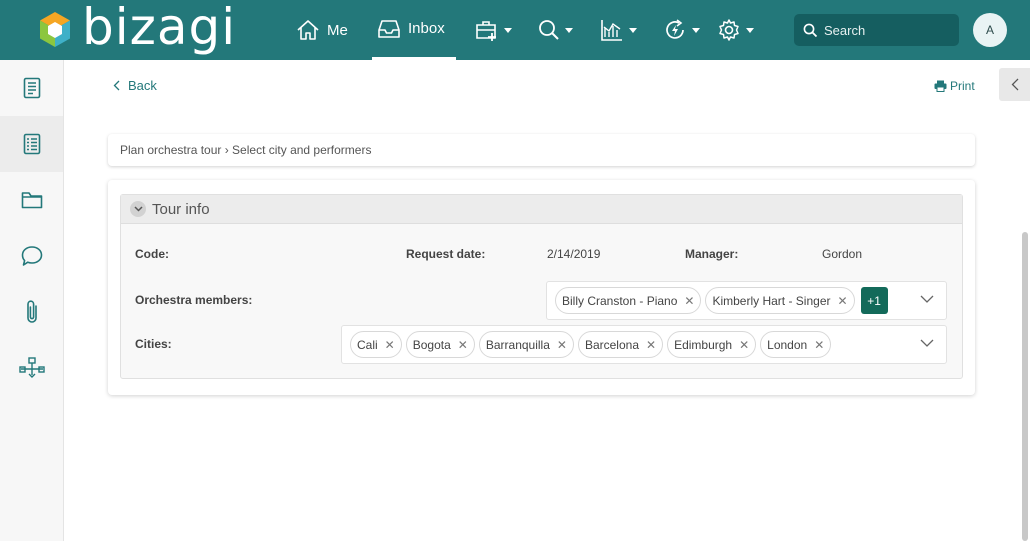 Image resolution: width=1030 pixels, height=541 pixels. I want to click on member-chip: Billy Cranston - Piano ✕, so click(628, 300).